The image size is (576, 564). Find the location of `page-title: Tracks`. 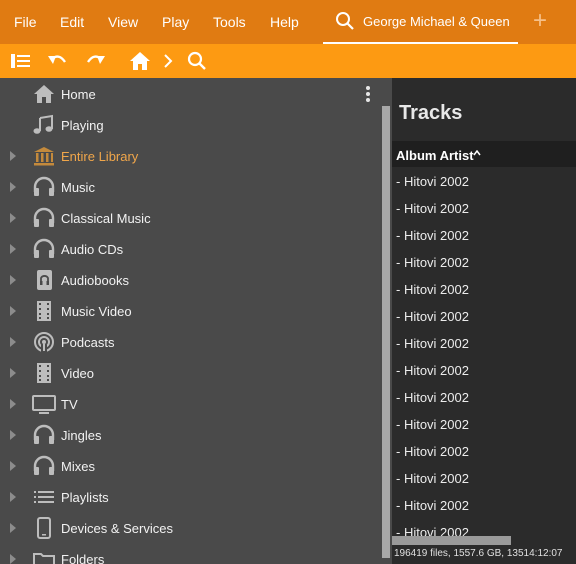

page-title: Tracks is located at coordinates (431, 113).